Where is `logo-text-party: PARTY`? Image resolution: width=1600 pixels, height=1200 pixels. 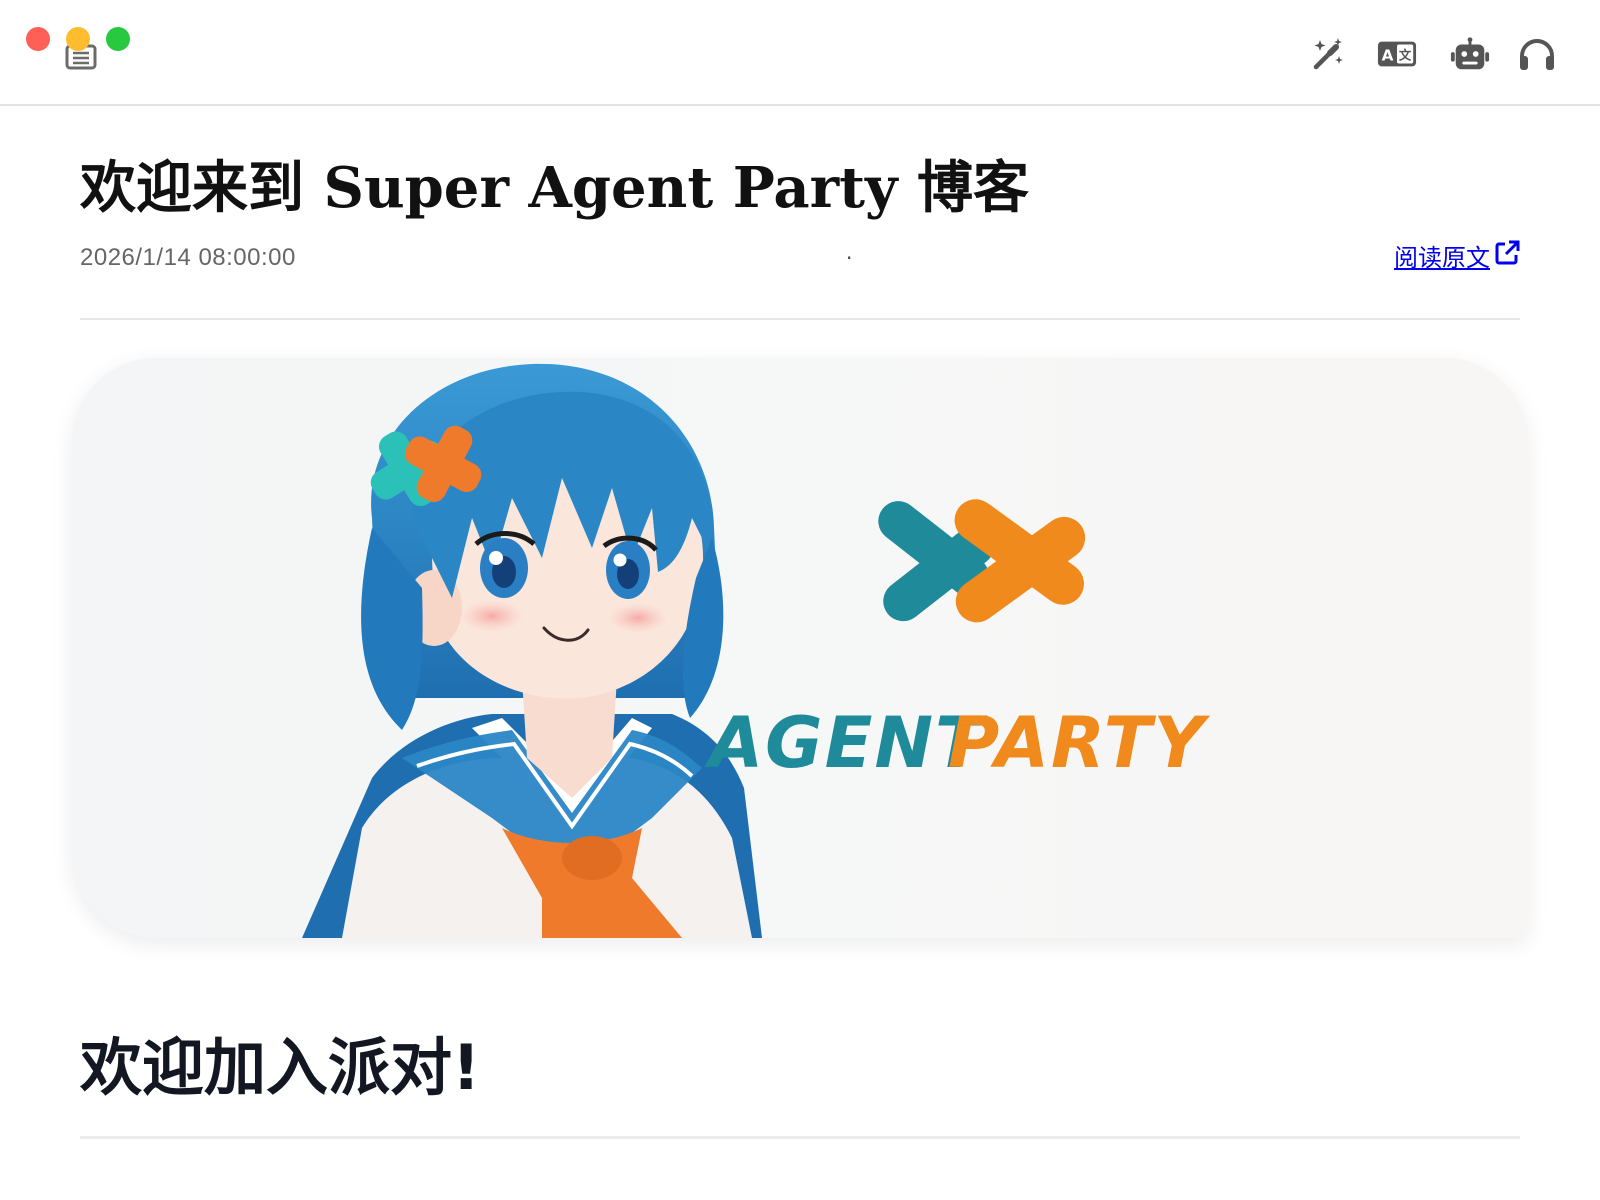 logo-text-party: PARTY is located at coordinates (1079, 743).